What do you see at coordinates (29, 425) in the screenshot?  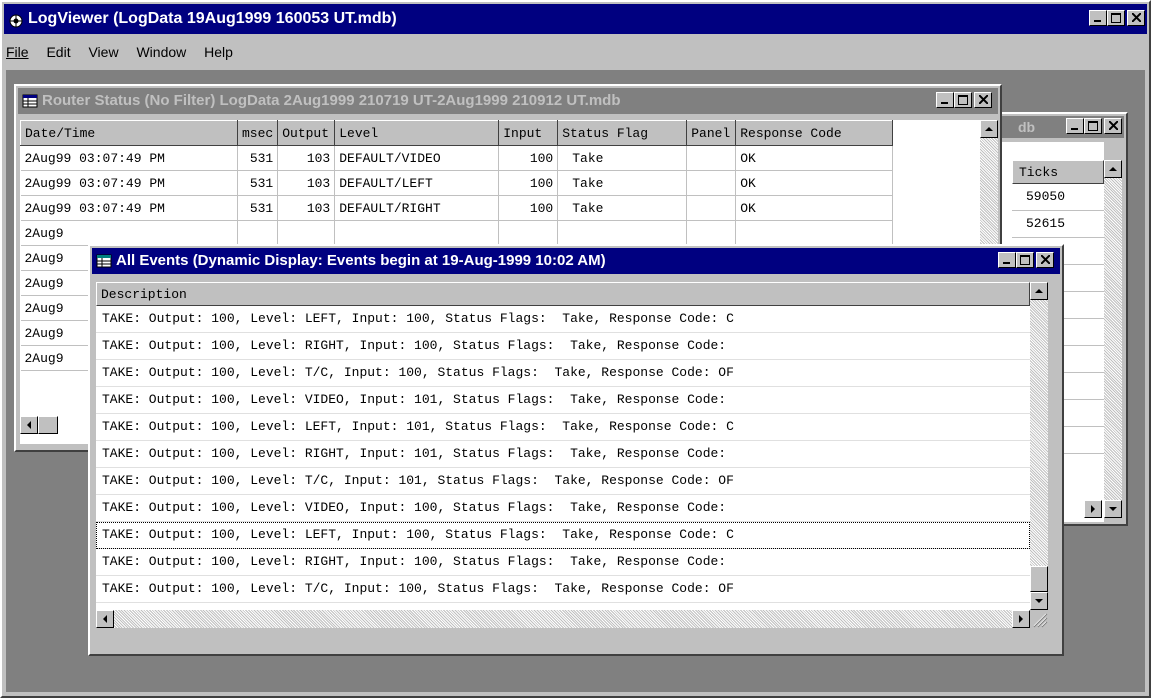 I see `router-scroll-left-button` at bounding box center [29, 425].